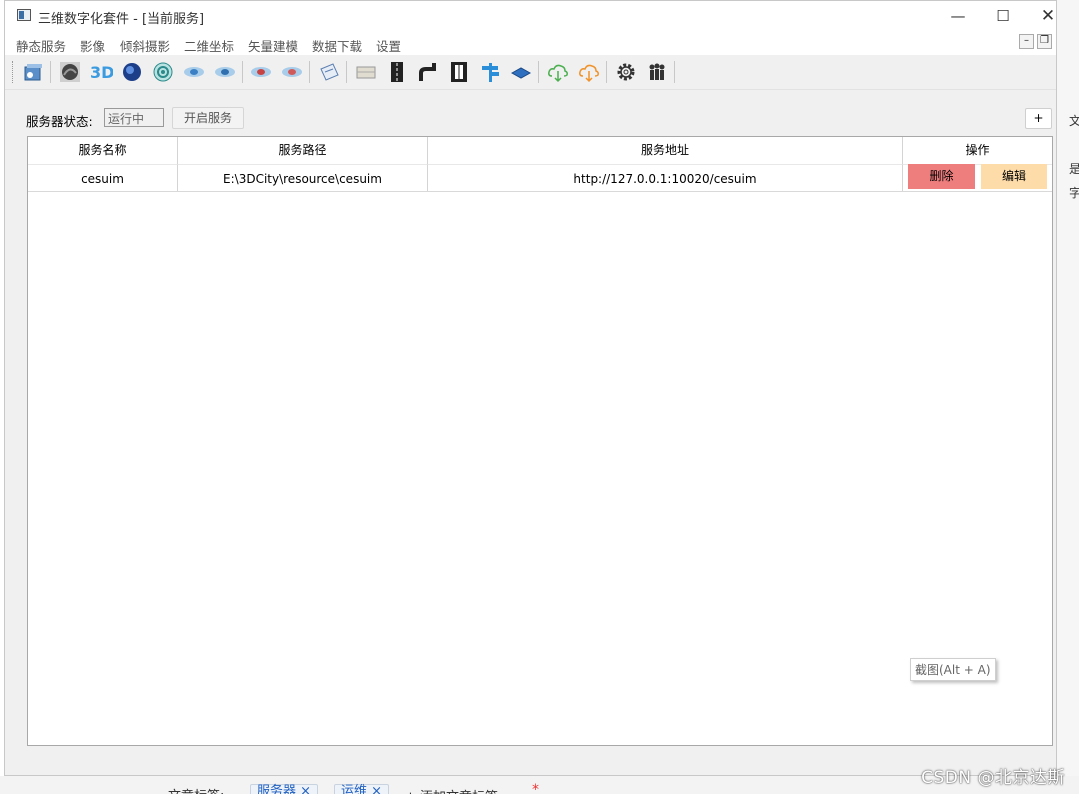 This screenshot has width=1079, height=794. Describe the element at coordinates (292, 72) in the screenshot. I see `layer-eye-red2-icon` at that location.